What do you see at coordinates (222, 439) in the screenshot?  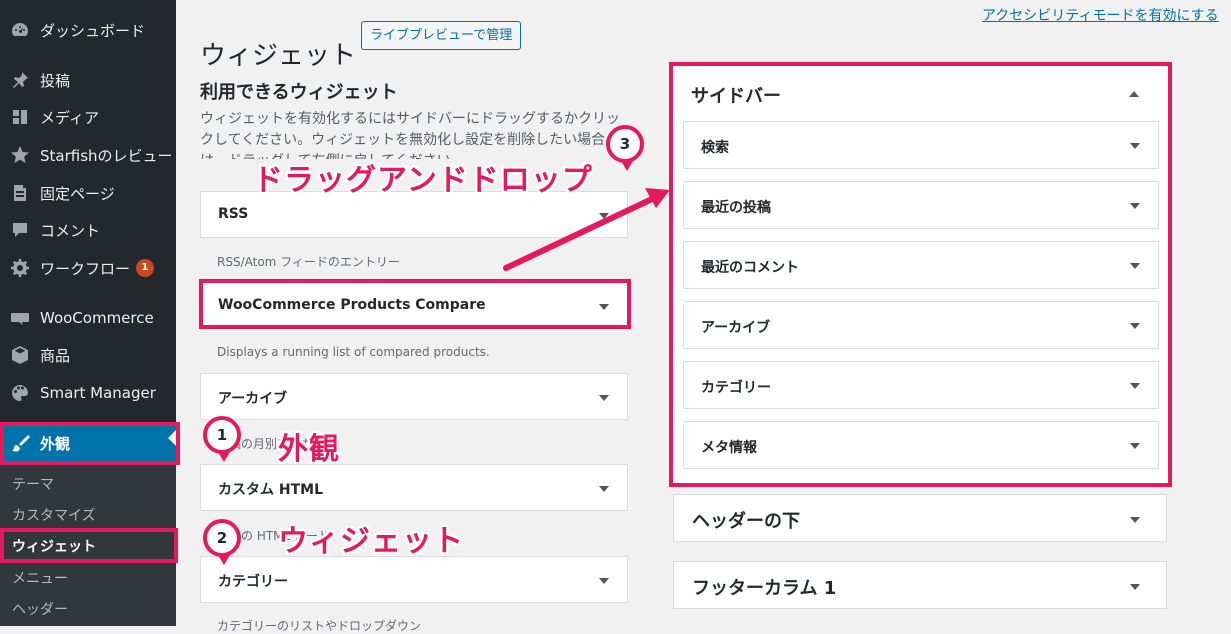 I see `step-marker-1: 1` at bounding box center [222, 439].